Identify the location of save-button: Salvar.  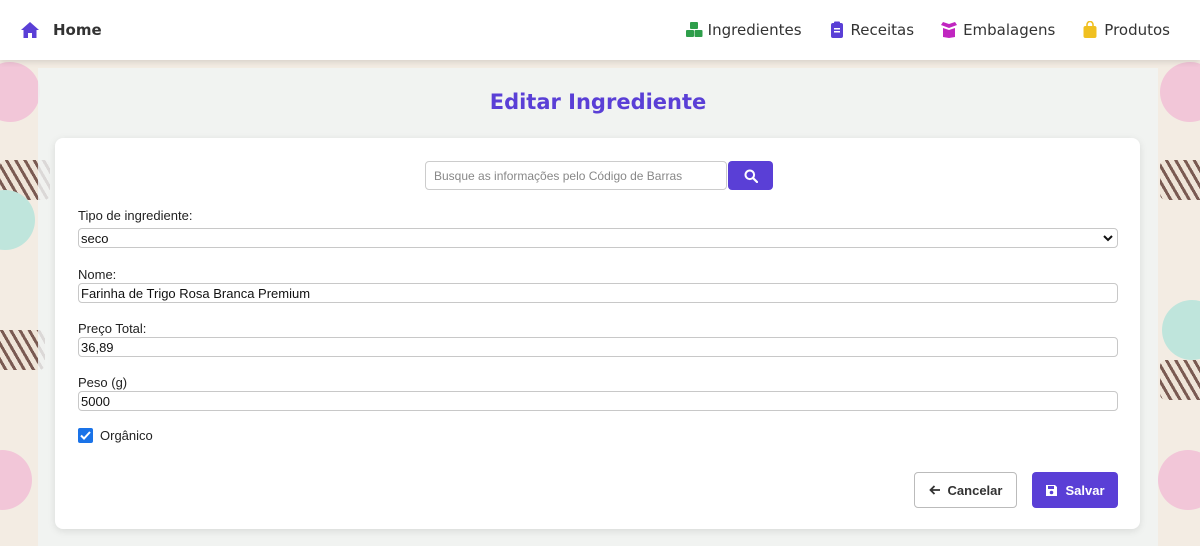
(1075, 490).